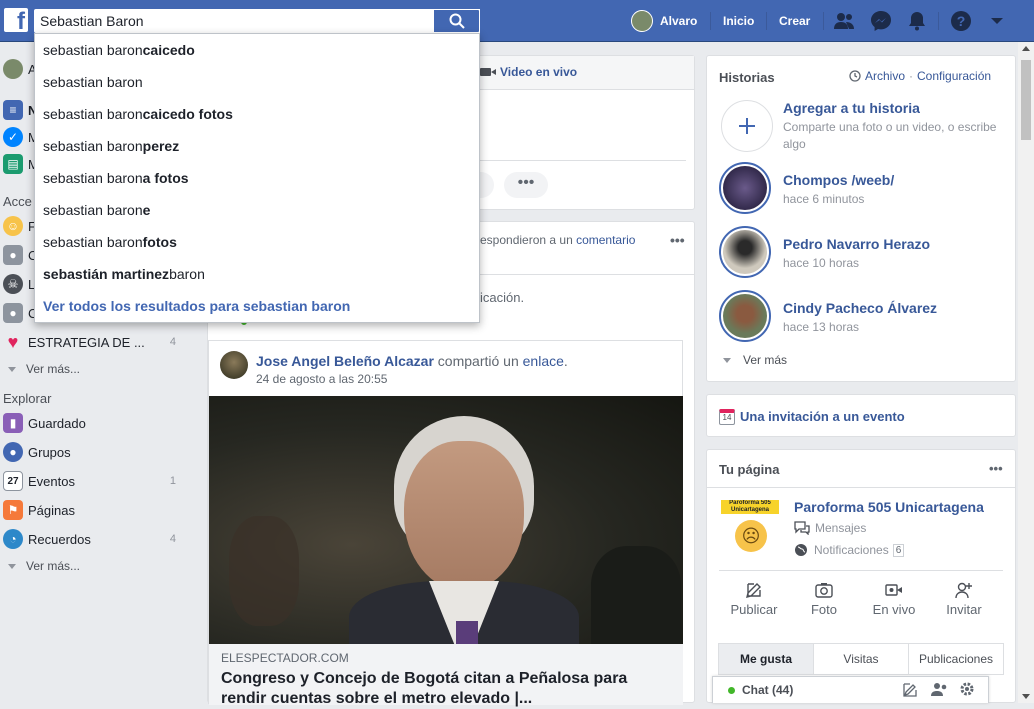 This screenshot has width=1034, height=709. Describe the element at coordinates (856, 244) in the screenshot. I see `story-name: Pedro Navarro Herazo` at that location.